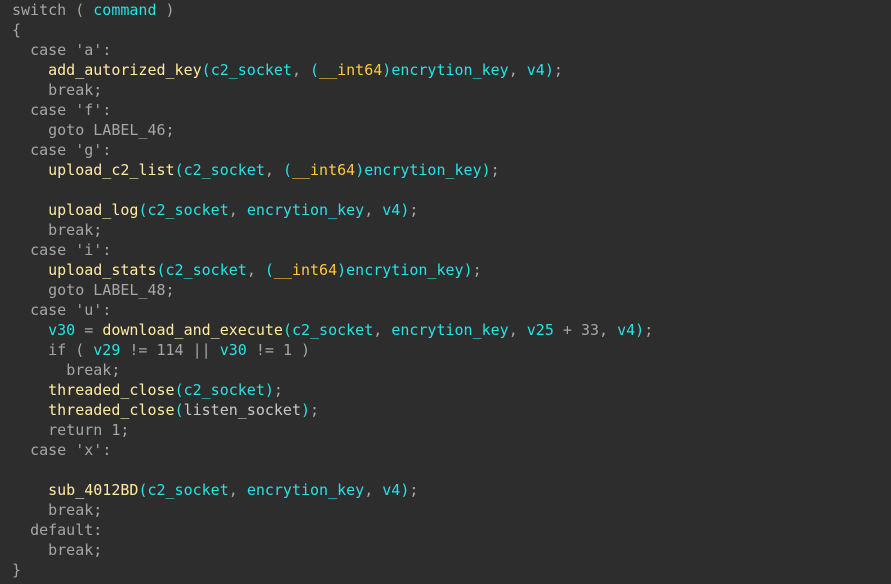 The height and width of the screenshot is (584, 891). What do you see at coordinates (445, 450) in the screenshot?
I see `code-line: case 'x':` at bounding box center [445, 450].